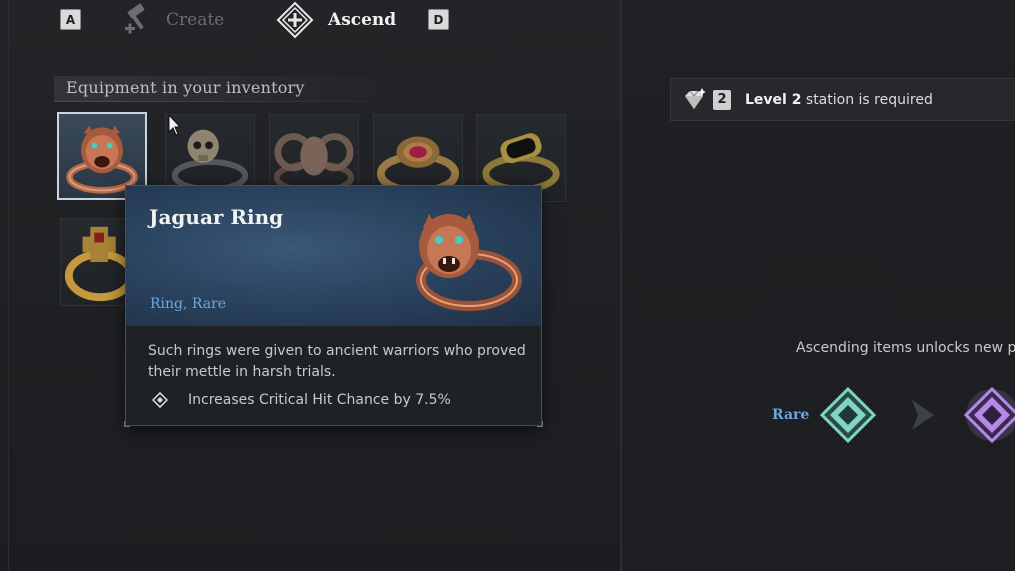 This screenshot has width=1015, height=571. I want to click on next-tab-key: D, so click(438, 19).